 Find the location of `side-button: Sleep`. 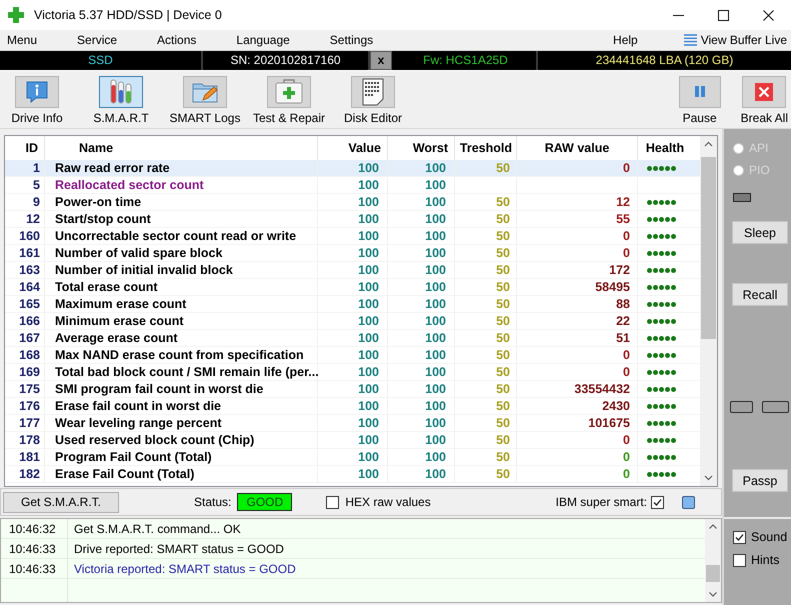

side-button: Sleep is located at coordinates (760, 232).